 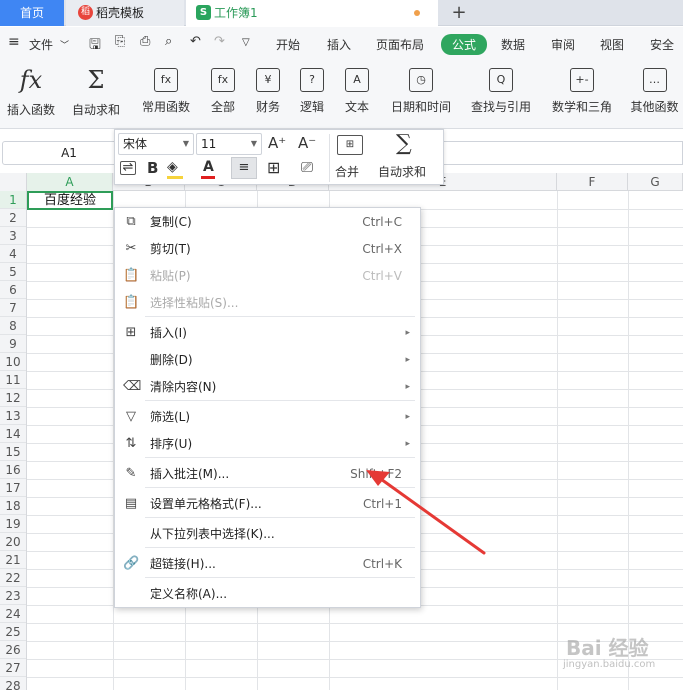 What do you see at coordinates (376, 474) in the screenshot?
I see `shortcut-label: Shift+F2` at bounding box center [376, 474].